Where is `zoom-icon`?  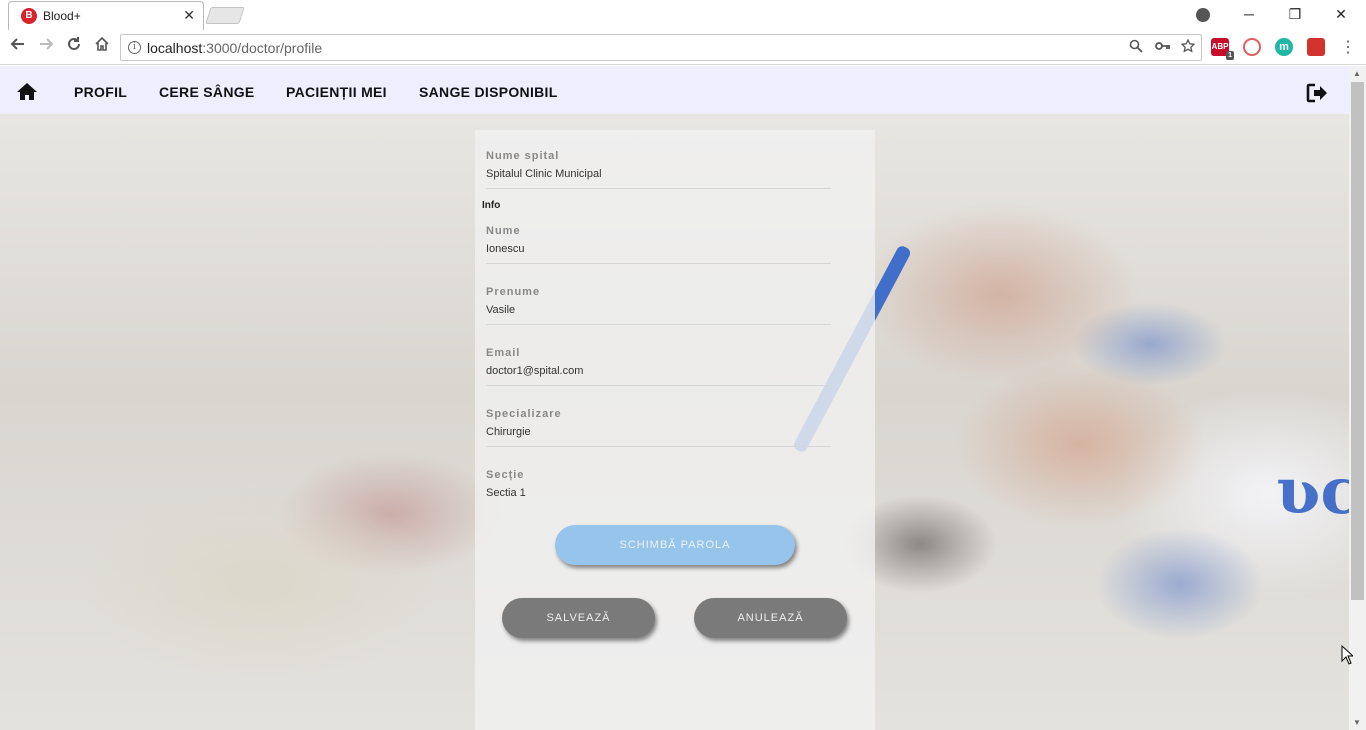
zoom-icon is located at coordinates (1136, 47).